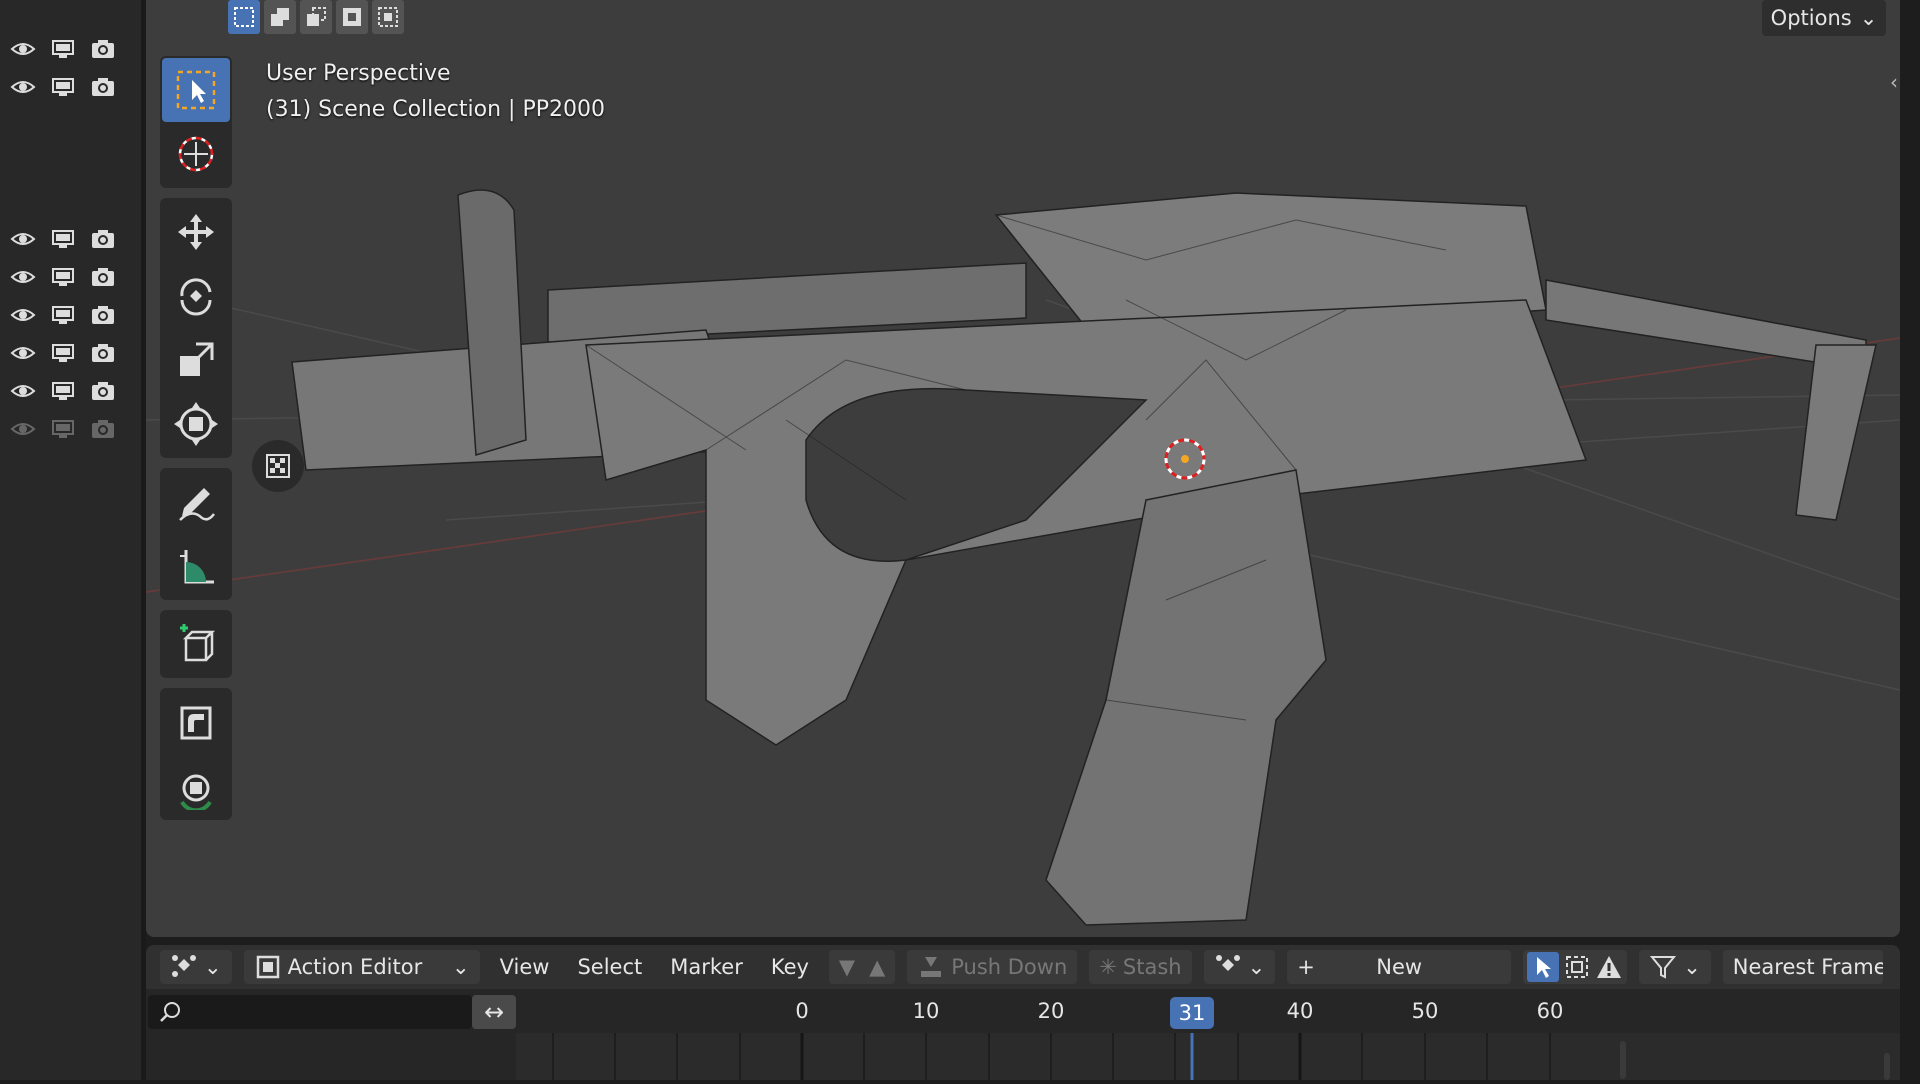 Image resolution: width=1920 pixels, height=1084 pixels. I want to click on keyframe-track-area, so click(1208, 1056).